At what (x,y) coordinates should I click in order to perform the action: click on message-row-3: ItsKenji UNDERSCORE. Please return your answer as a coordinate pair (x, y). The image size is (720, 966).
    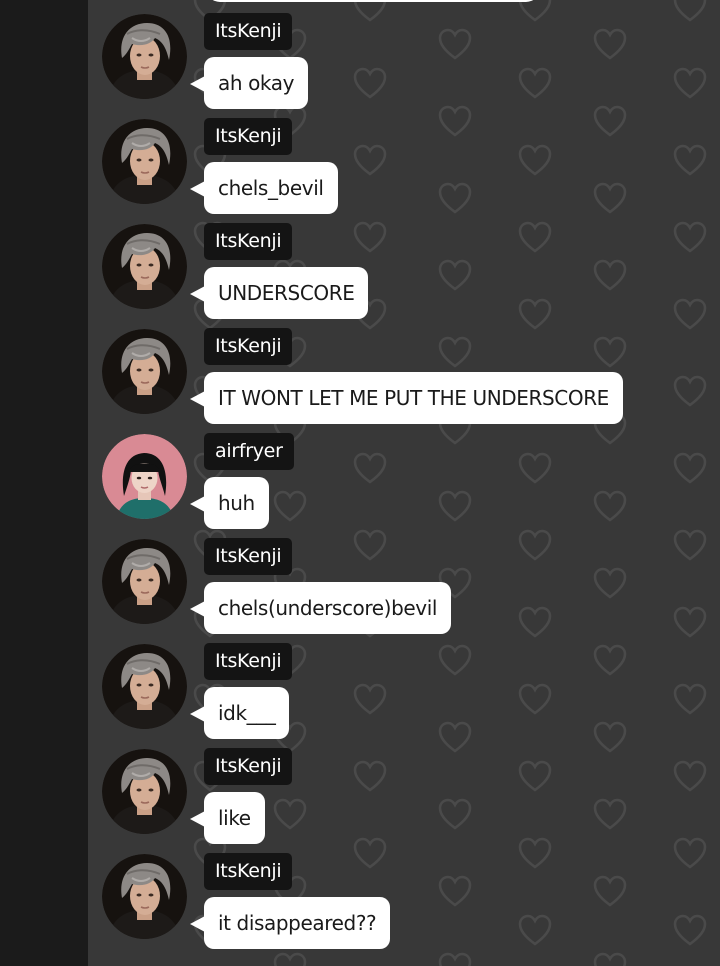
    Looking at the image, I should click on (360, 264).